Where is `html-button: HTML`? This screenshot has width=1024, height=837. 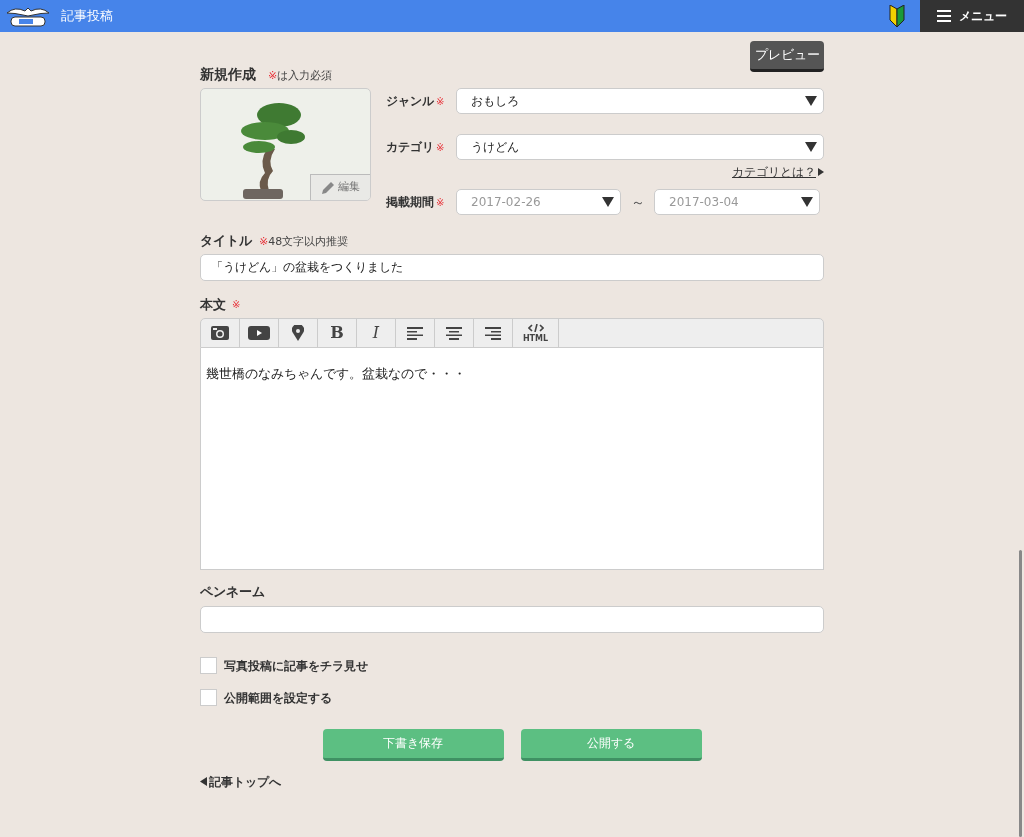
html-button: HTML is located at coordinates (536, 333).